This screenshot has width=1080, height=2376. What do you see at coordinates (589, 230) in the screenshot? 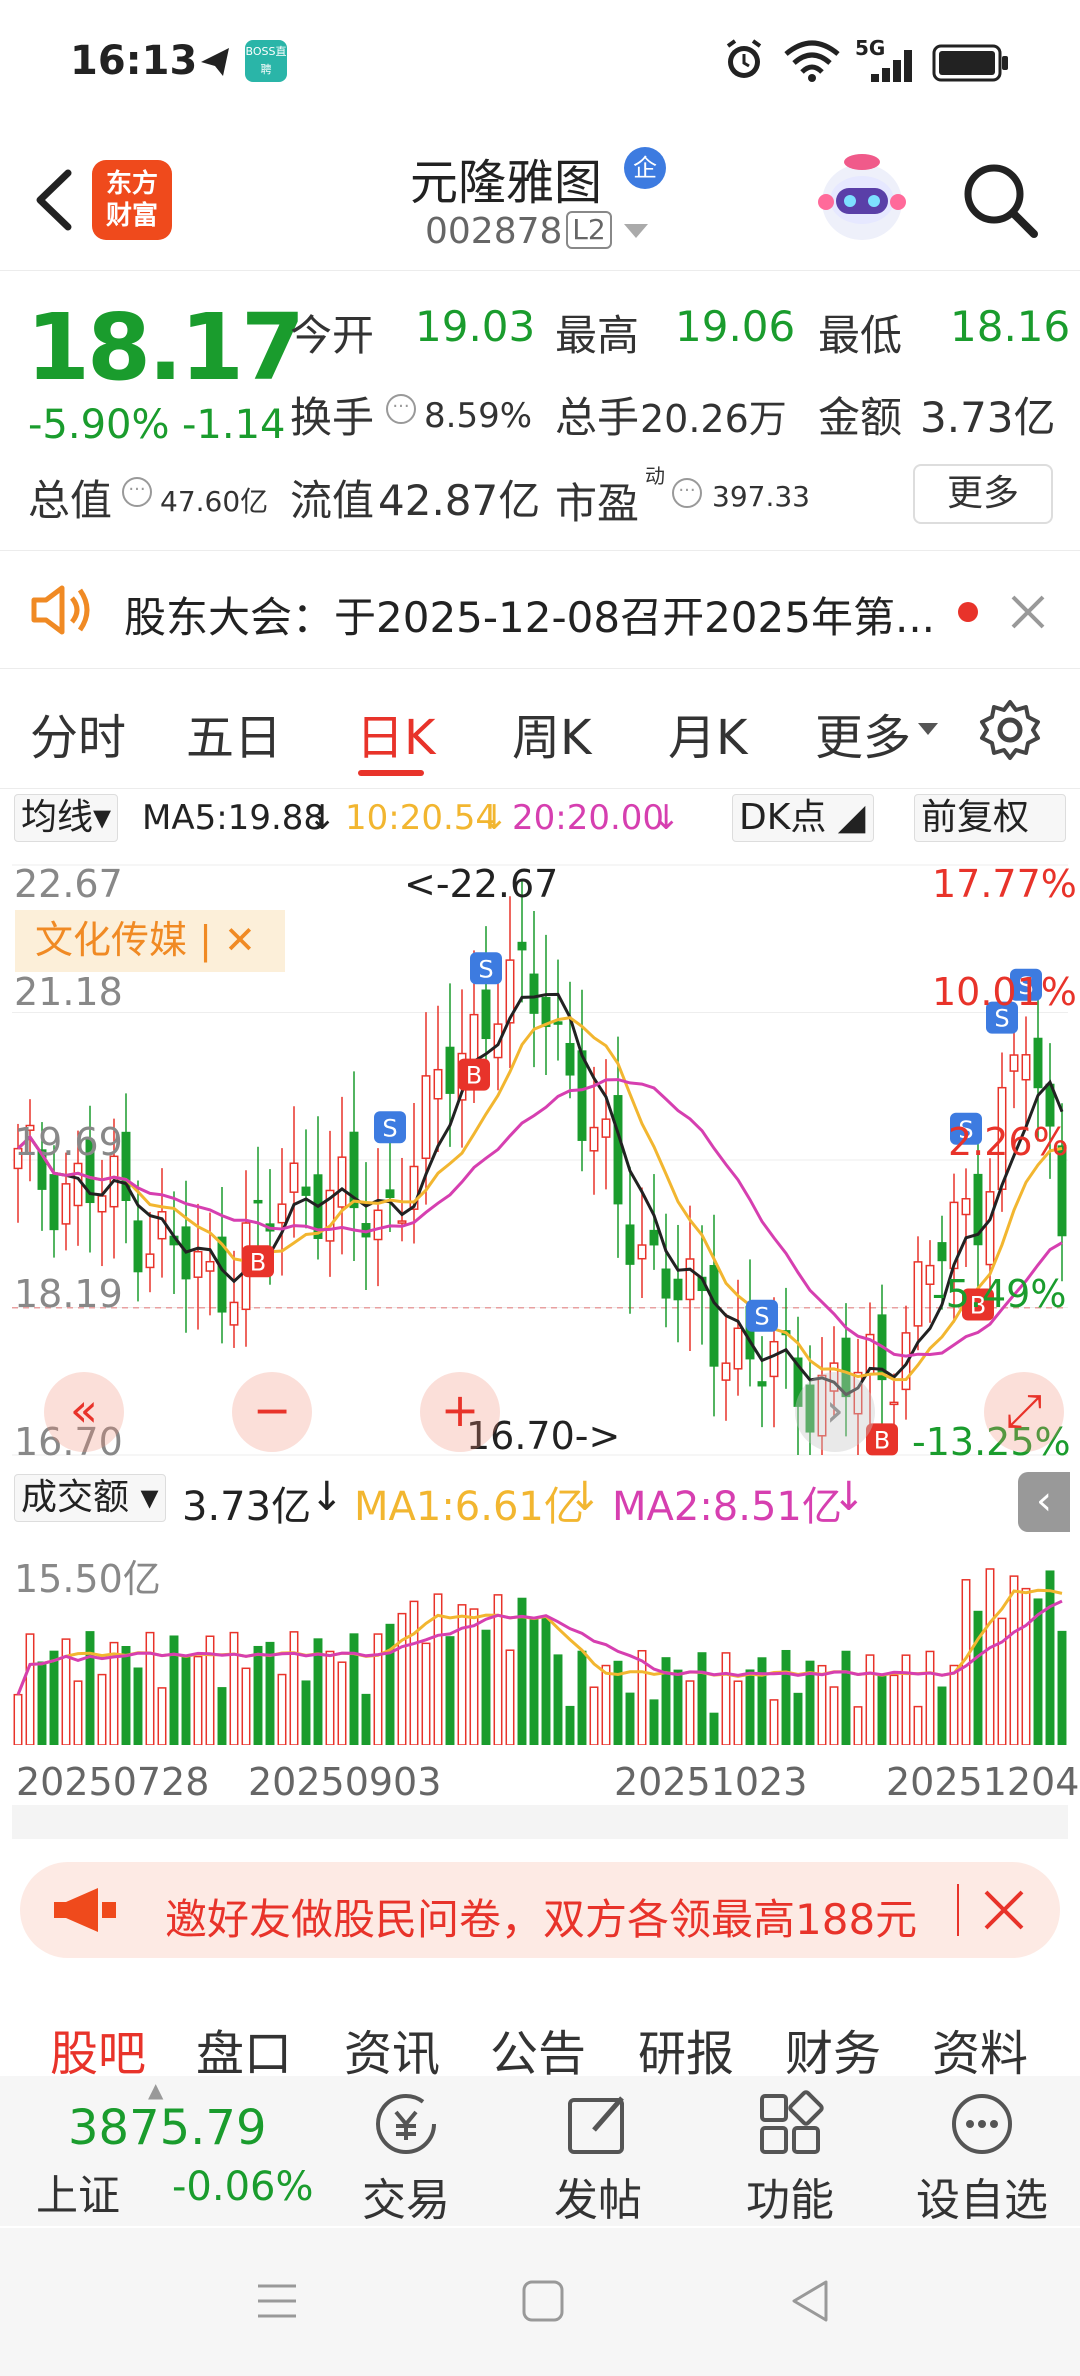
I see `level2-badge: L2` at bounding box center [589, 230].